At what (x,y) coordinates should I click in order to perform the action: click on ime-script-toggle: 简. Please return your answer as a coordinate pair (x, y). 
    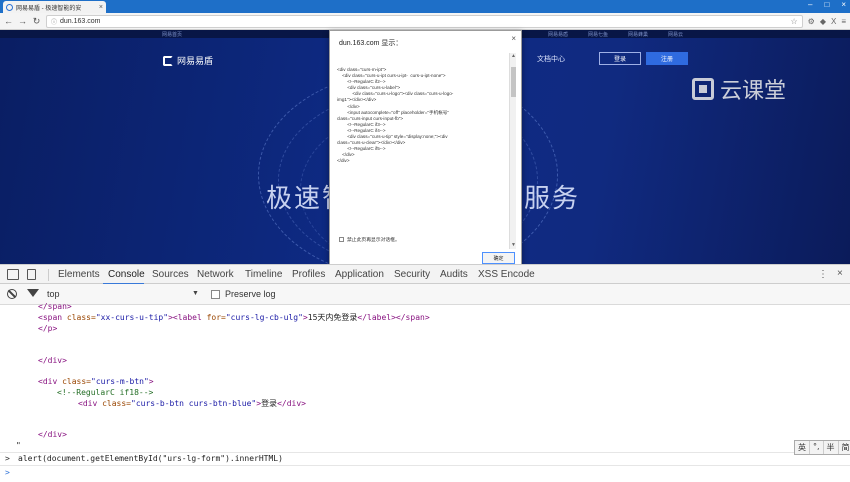
    Looking at the image, I should click on (844, 447).